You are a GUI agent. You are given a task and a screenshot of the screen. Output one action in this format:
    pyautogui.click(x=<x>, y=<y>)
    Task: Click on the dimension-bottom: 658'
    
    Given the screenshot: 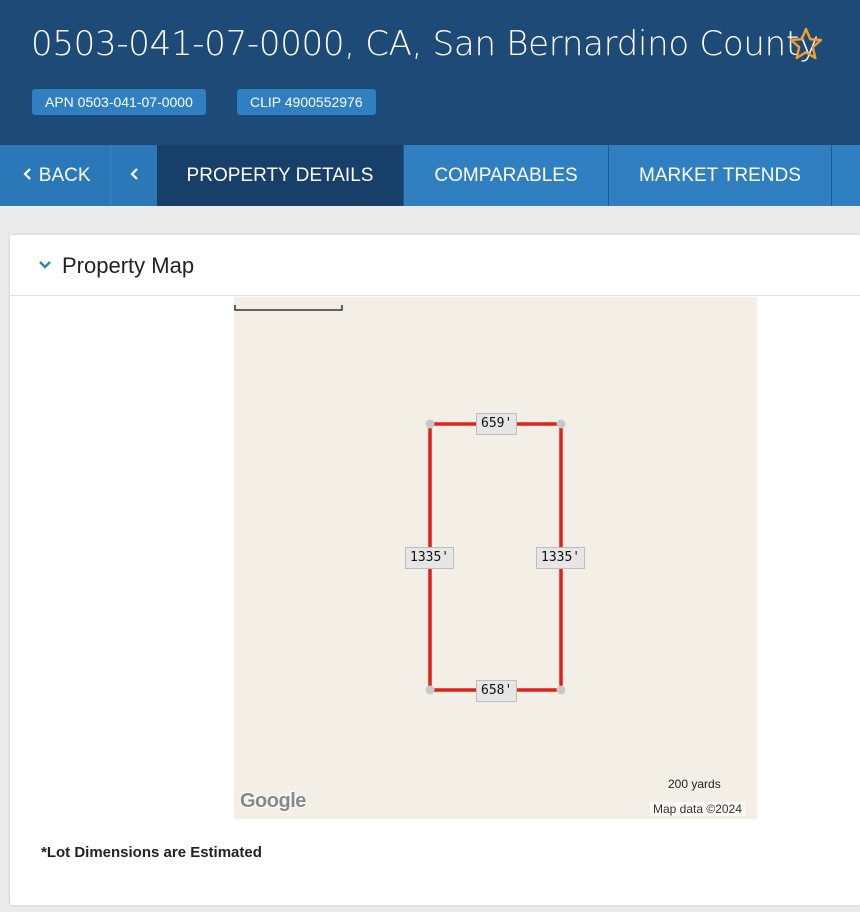 What is the action you would take?
    pyautogui.click(x=497, y=691)
    